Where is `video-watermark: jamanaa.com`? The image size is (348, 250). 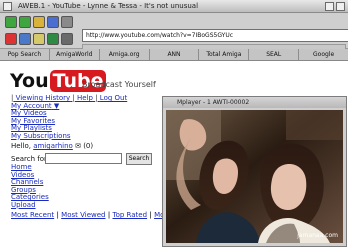 video-watermark: jamanaa.com is located at coordinates (317, 235).